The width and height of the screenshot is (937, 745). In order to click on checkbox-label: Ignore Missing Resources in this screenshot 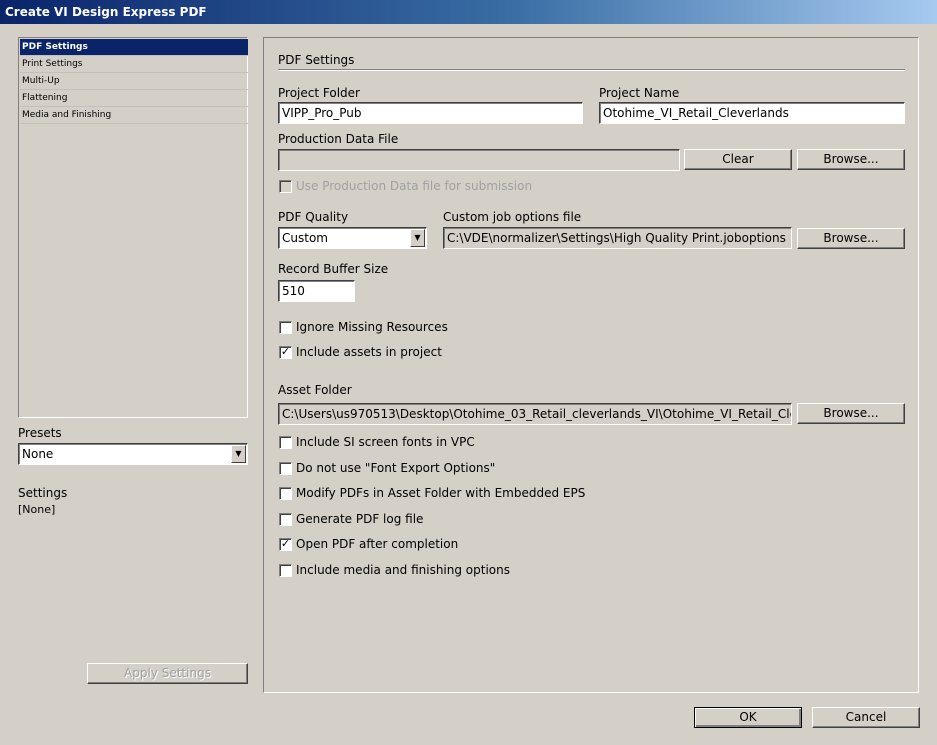, I will do `click(372, 327)`.